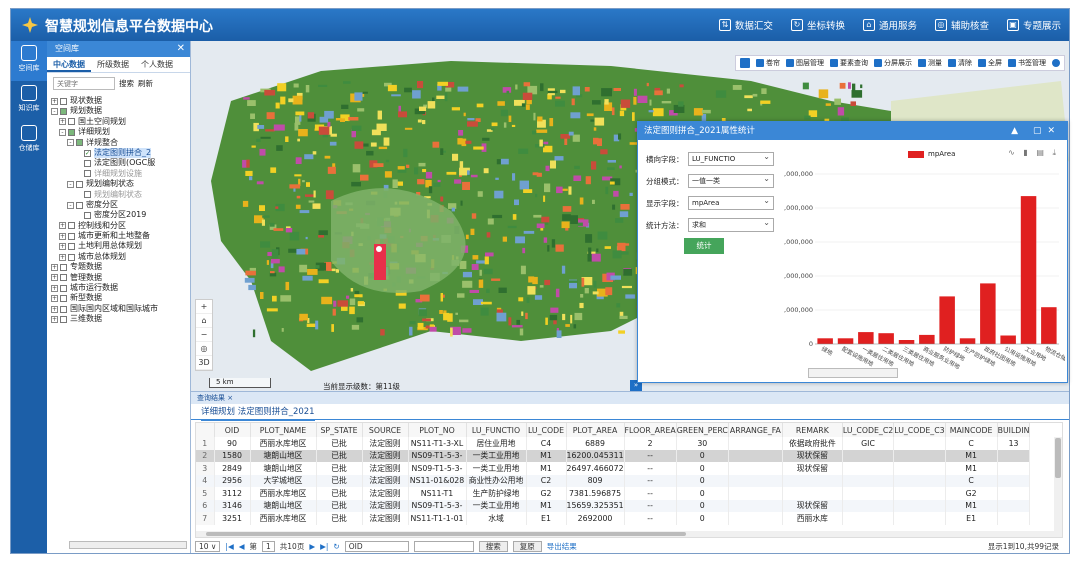 The height and width of the screenshot is (563, 1080). Describe the element at coordinates (805, 63) in the screenshot. I see `toolbar-item-1: 图层管理` at that location.